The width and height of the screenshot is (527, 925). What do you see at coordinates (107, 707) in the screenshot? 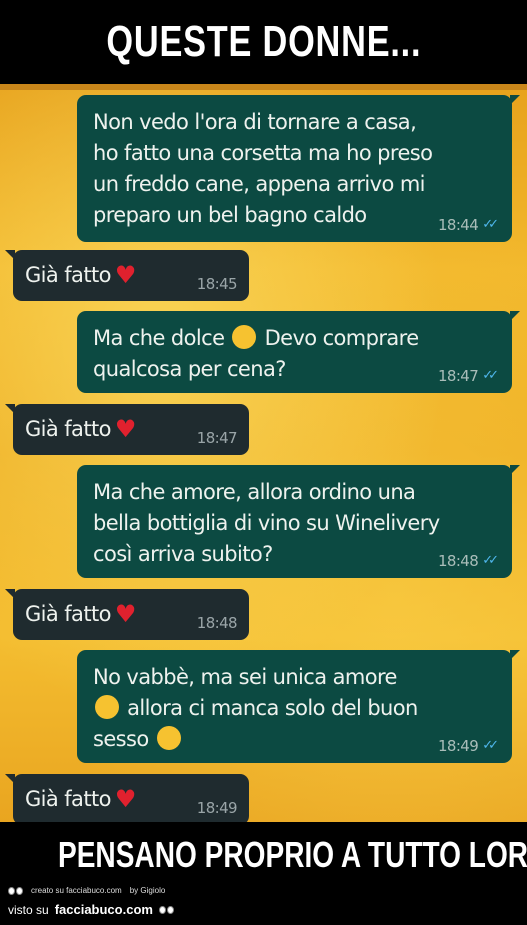
I see `heart-eyes-emoji-icon` at bounding box center [107, 707].